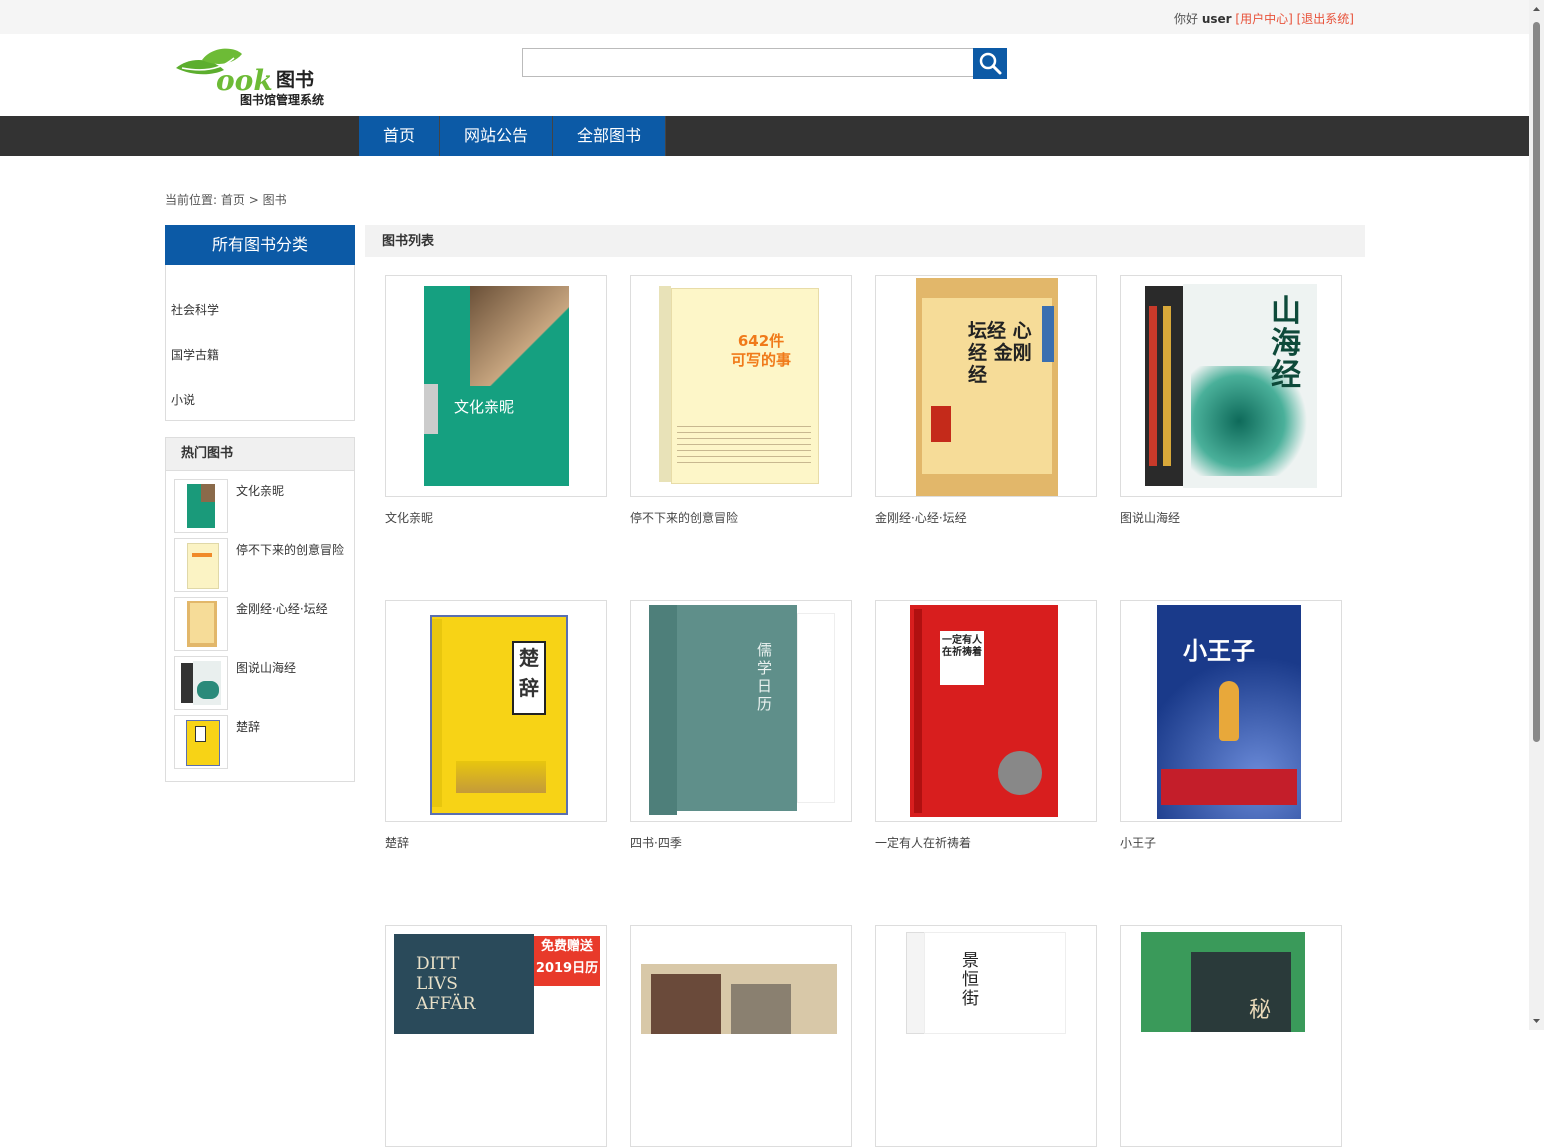 This screenshot has height=1147, width=1544. Describe the element at coordinates (684, 517) in the screenshot. I see `book-title: 停不下来的创意冒险` at that location.